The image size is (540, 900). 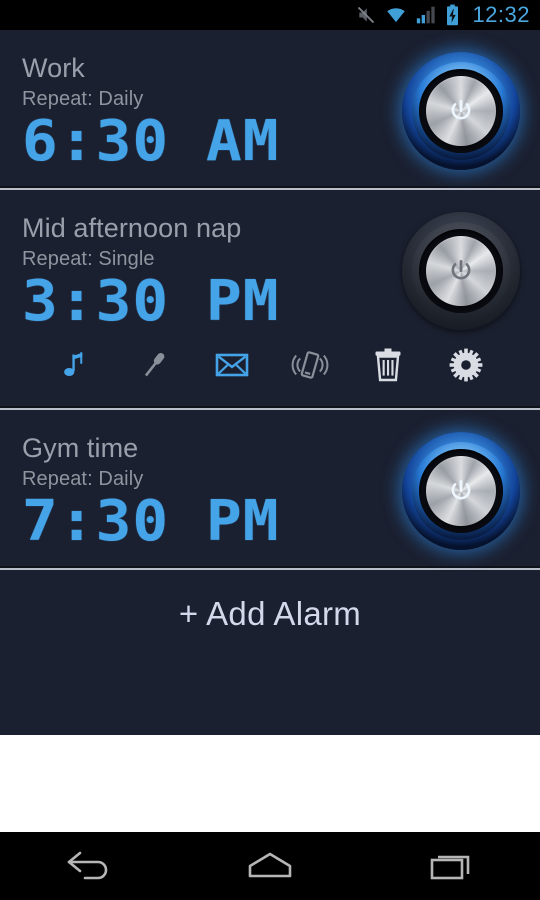 I want to click on back-button, so click(x=90, y=866).